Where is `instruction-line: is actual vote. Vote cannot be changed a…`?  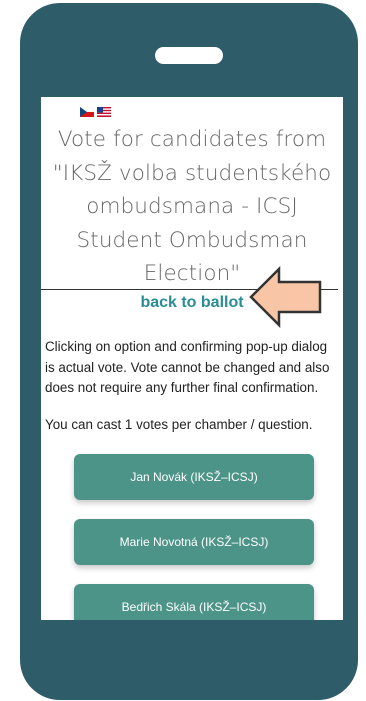
instruction-line: is actual vote. Vote cannot be changed a… is located at coordinates (187, 367).